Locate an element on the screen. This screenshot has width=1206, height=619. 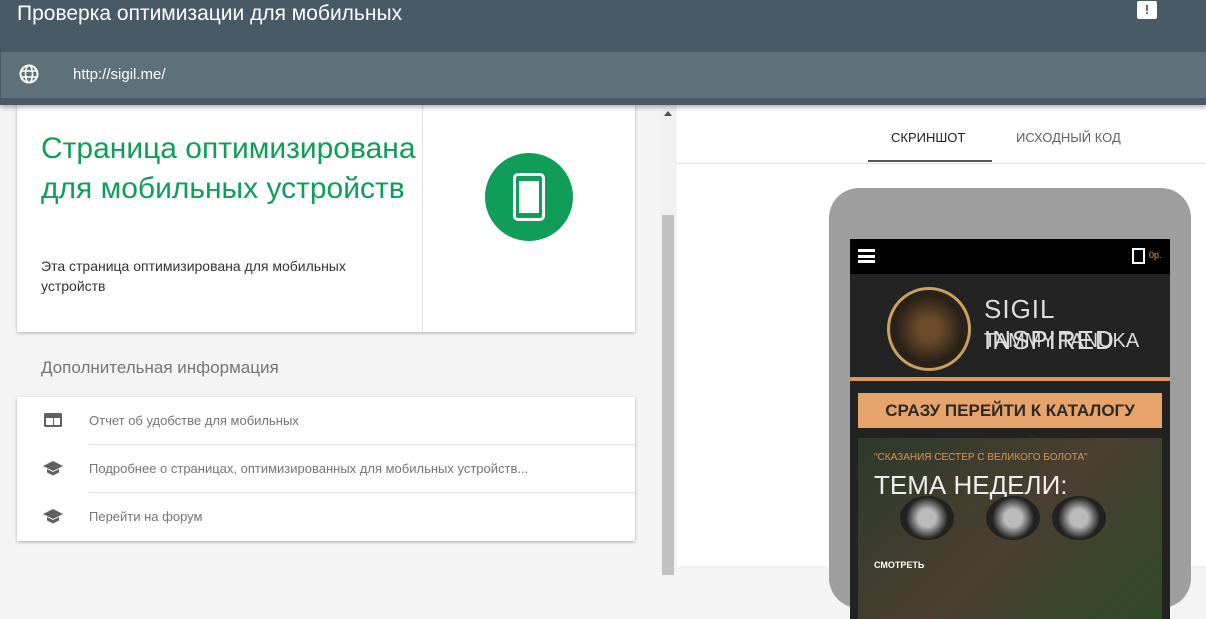
seal-logo-icon is located at coordinates (929, 329).